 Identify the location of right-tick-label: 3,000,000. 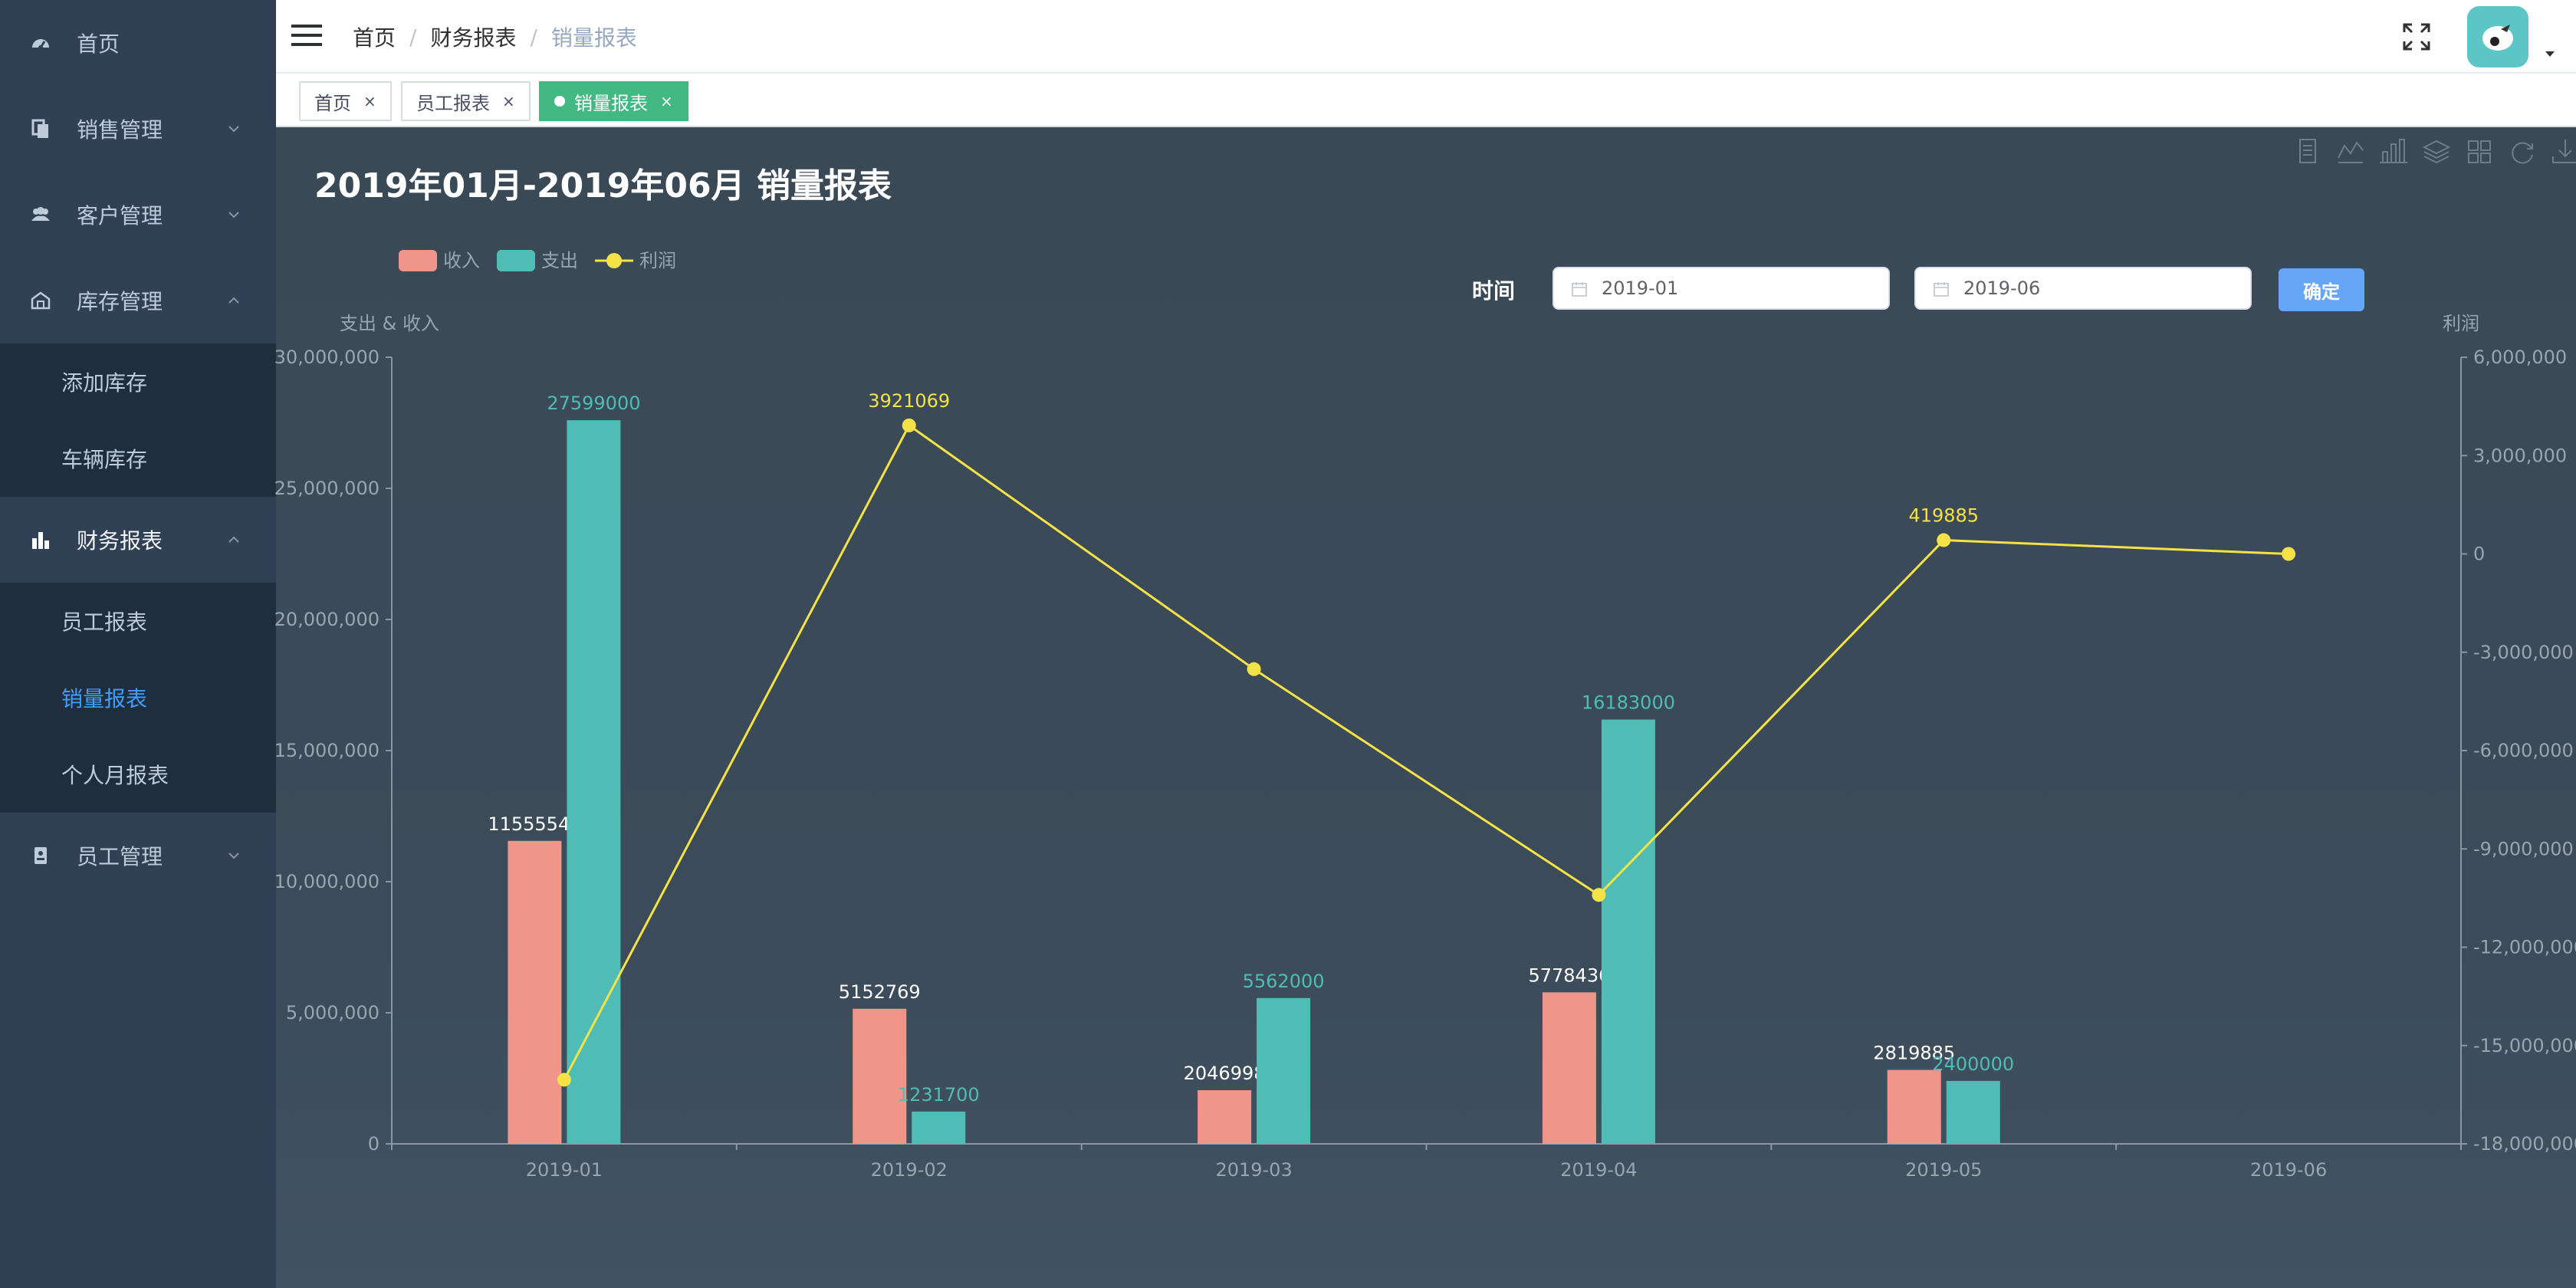
(2520, 456).